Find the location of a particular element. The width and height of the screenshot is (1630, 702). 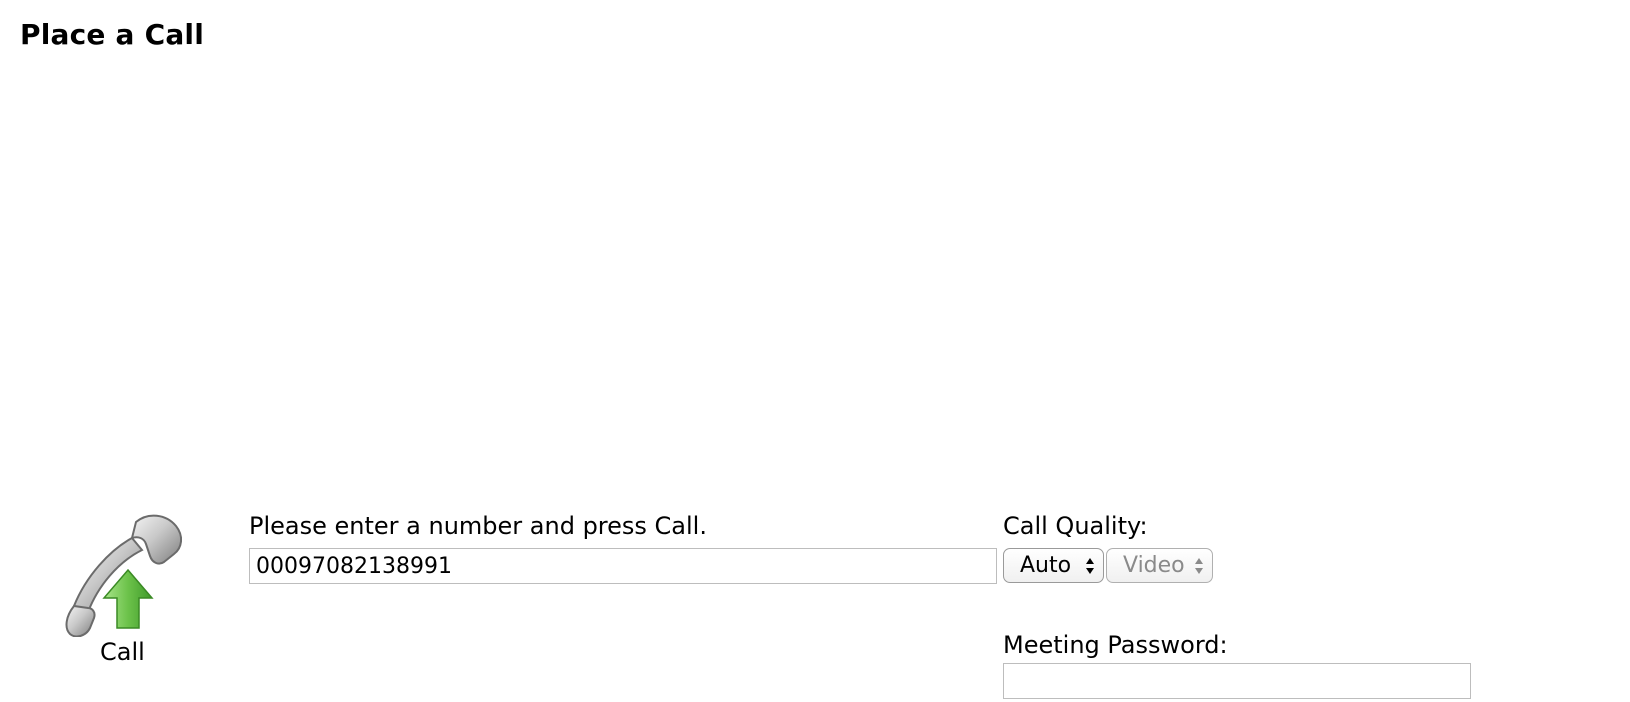

media-type-select: Video is located at coordinates (1159, 565).